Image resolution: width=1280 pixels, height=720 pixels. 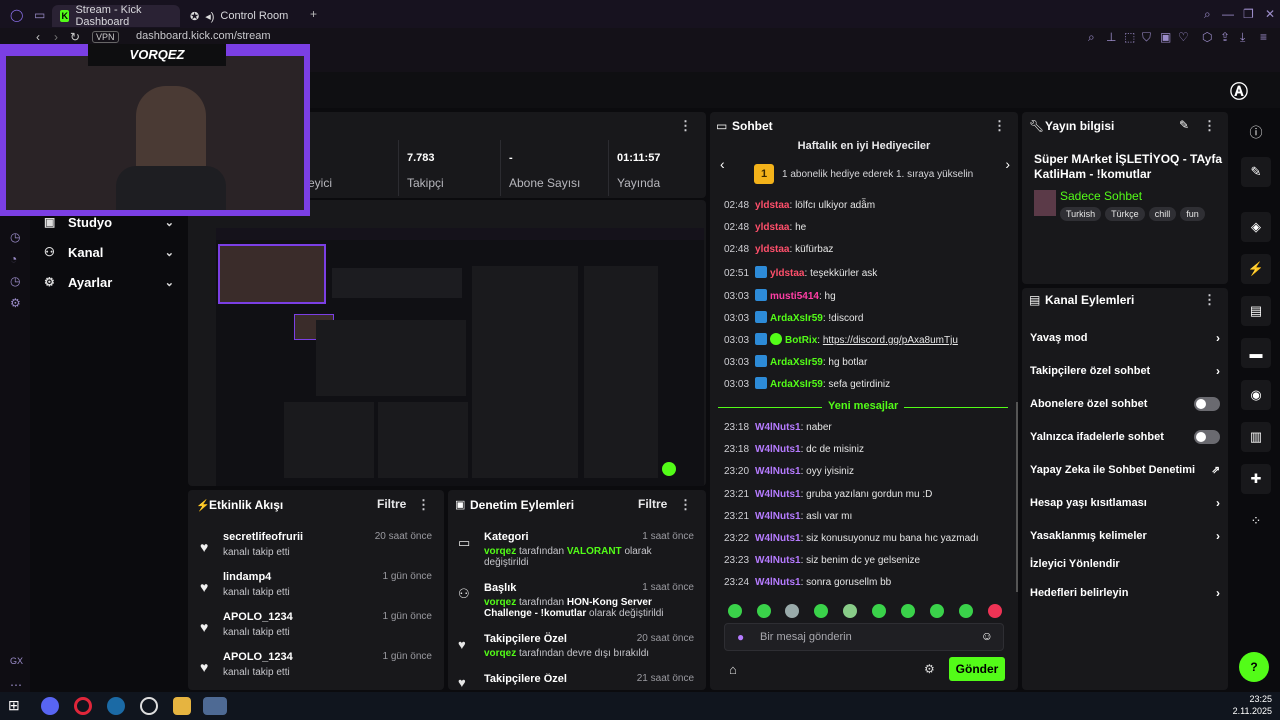 I want to click on minimize-icon: —, so click(x=1228, y=14).